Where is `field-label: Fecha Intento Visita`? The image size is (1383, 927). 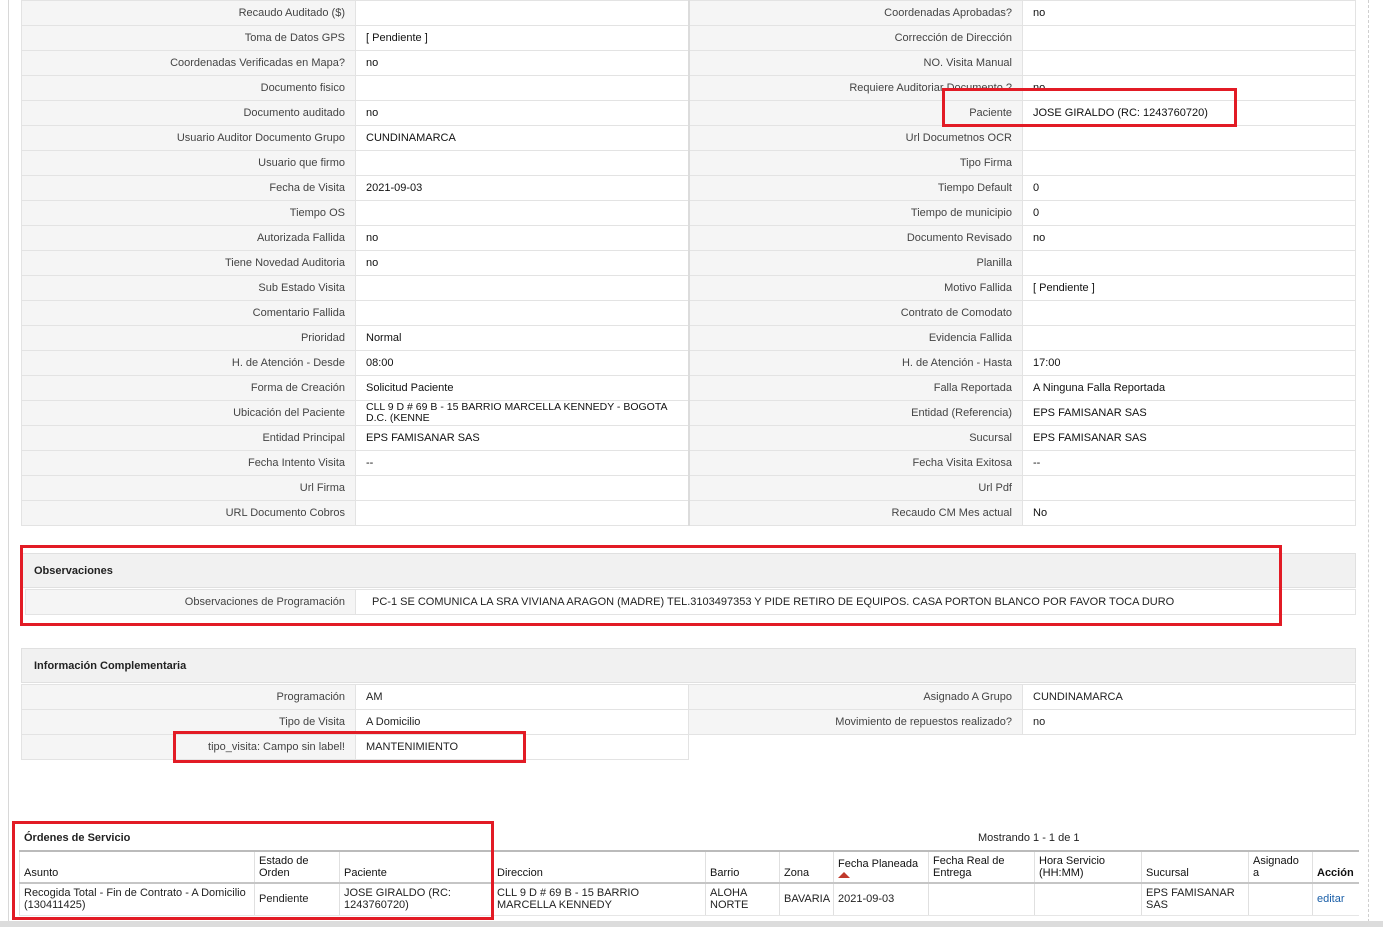 field-label: Fecha Intento Visita is located at coordinates (188, 463).